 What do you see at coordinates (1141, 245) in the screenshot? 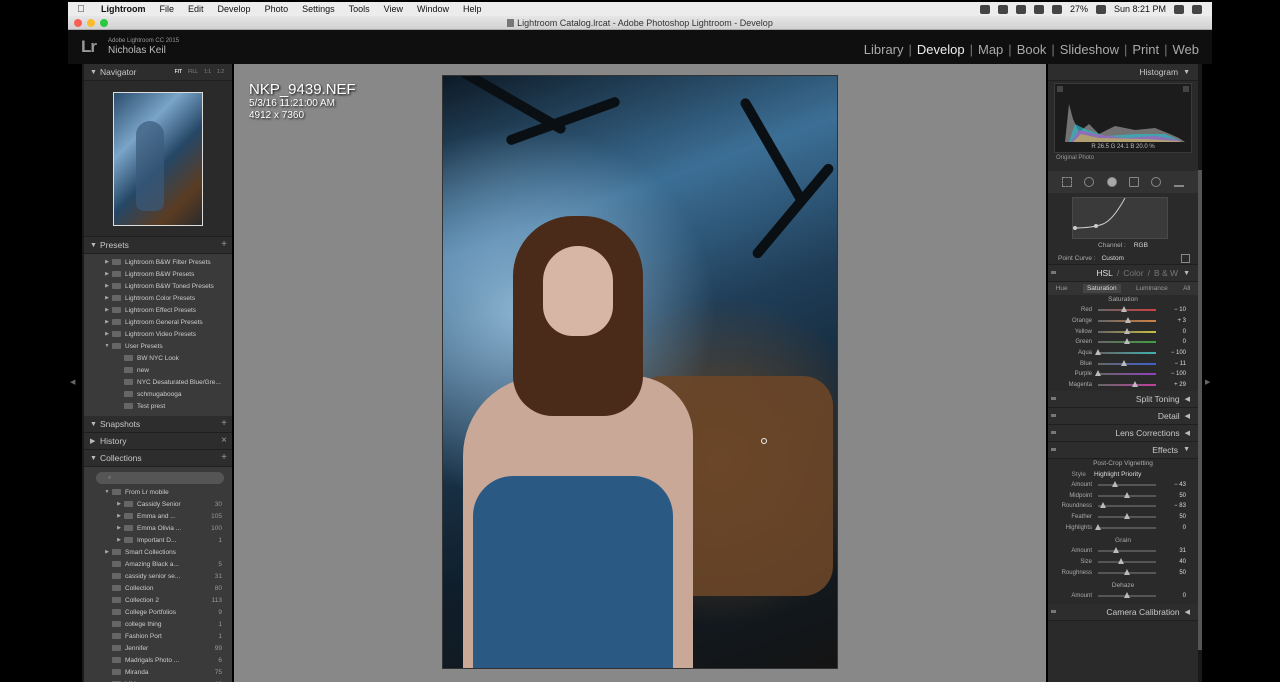
I see `channel-select: RGB` at bounding box center [1141, 245].